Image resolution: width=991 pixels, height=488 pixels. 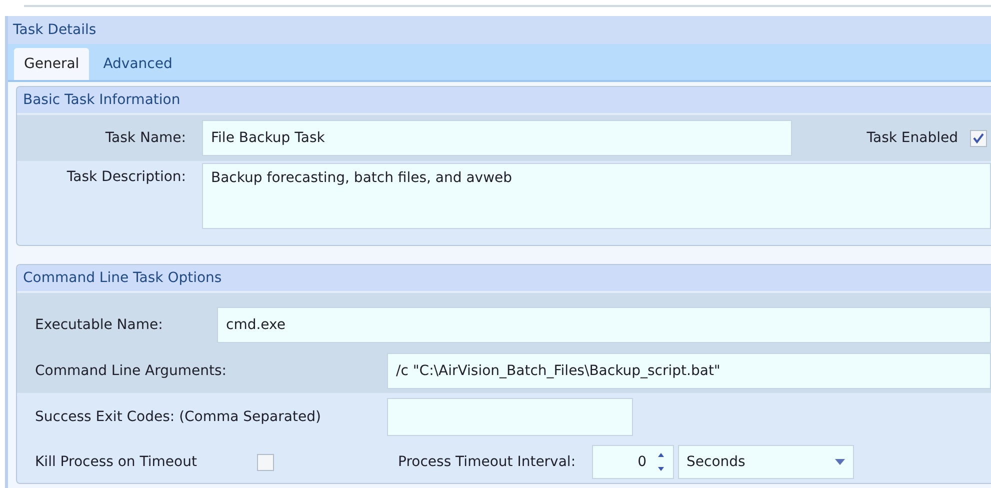 I want to click on tab: General, so click(x=52, y=64).